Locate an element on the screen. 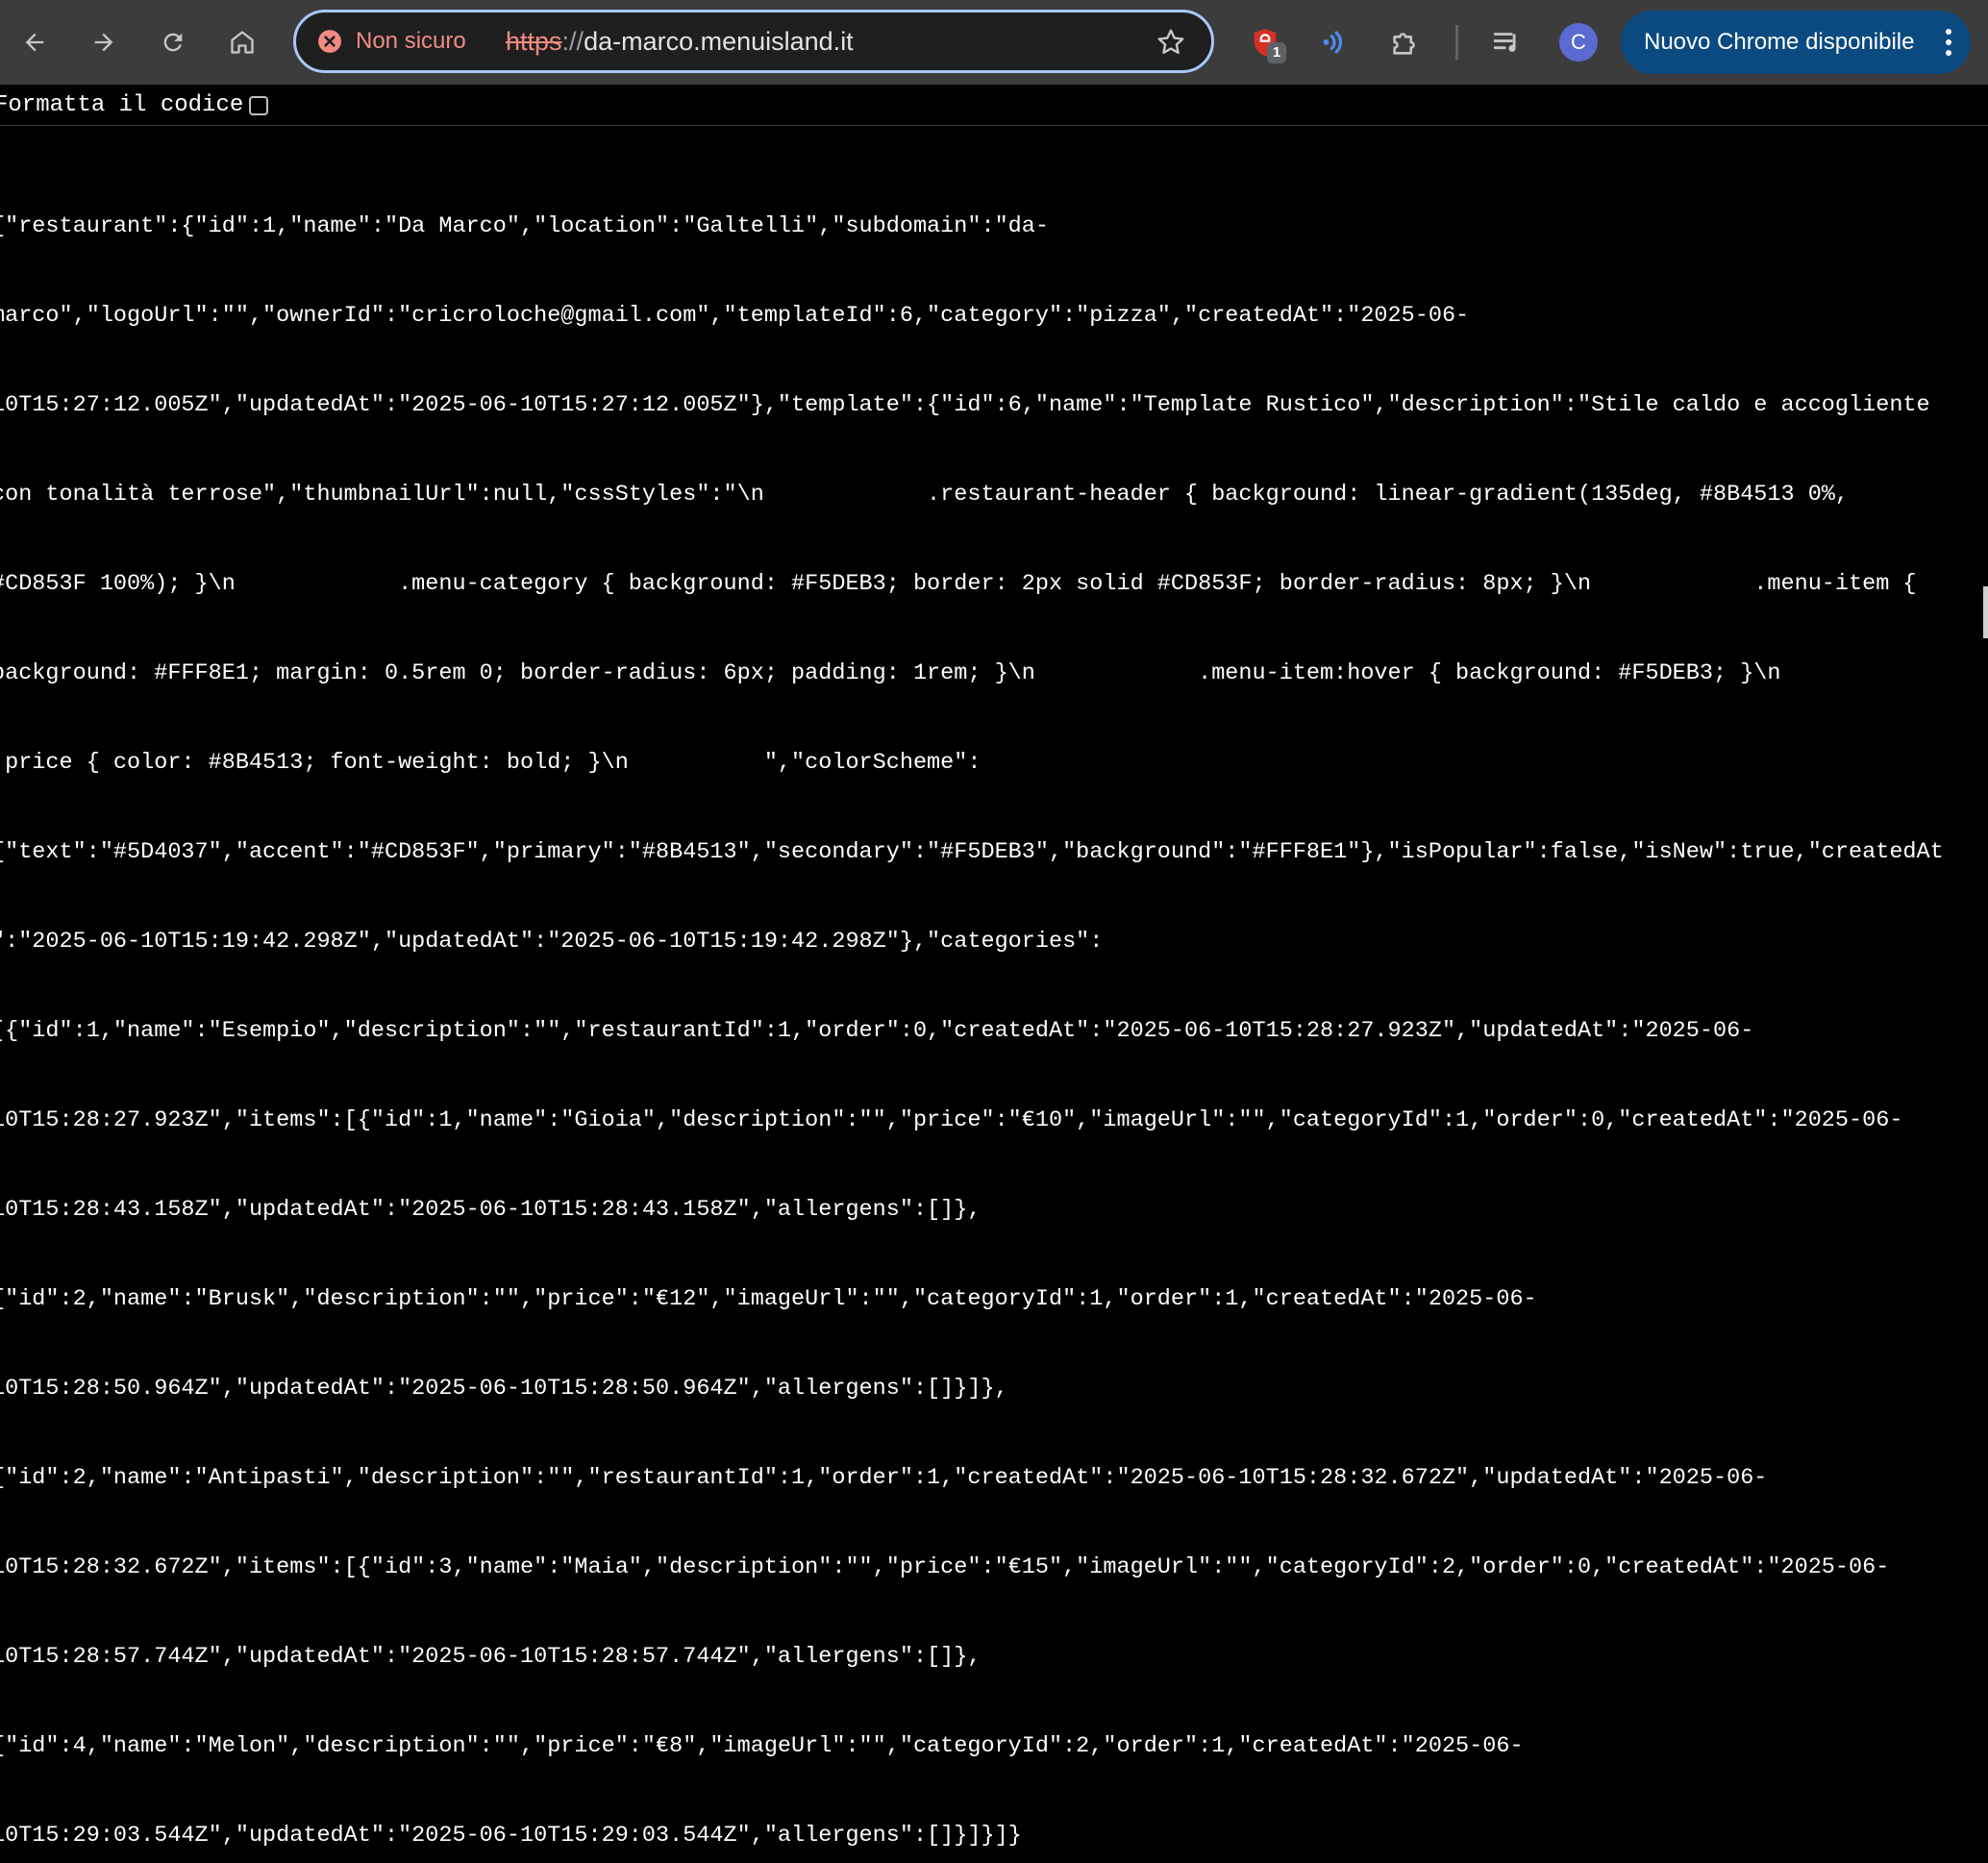  url-host: da-marco.menuisland.it is located at coordinates (719, 41).